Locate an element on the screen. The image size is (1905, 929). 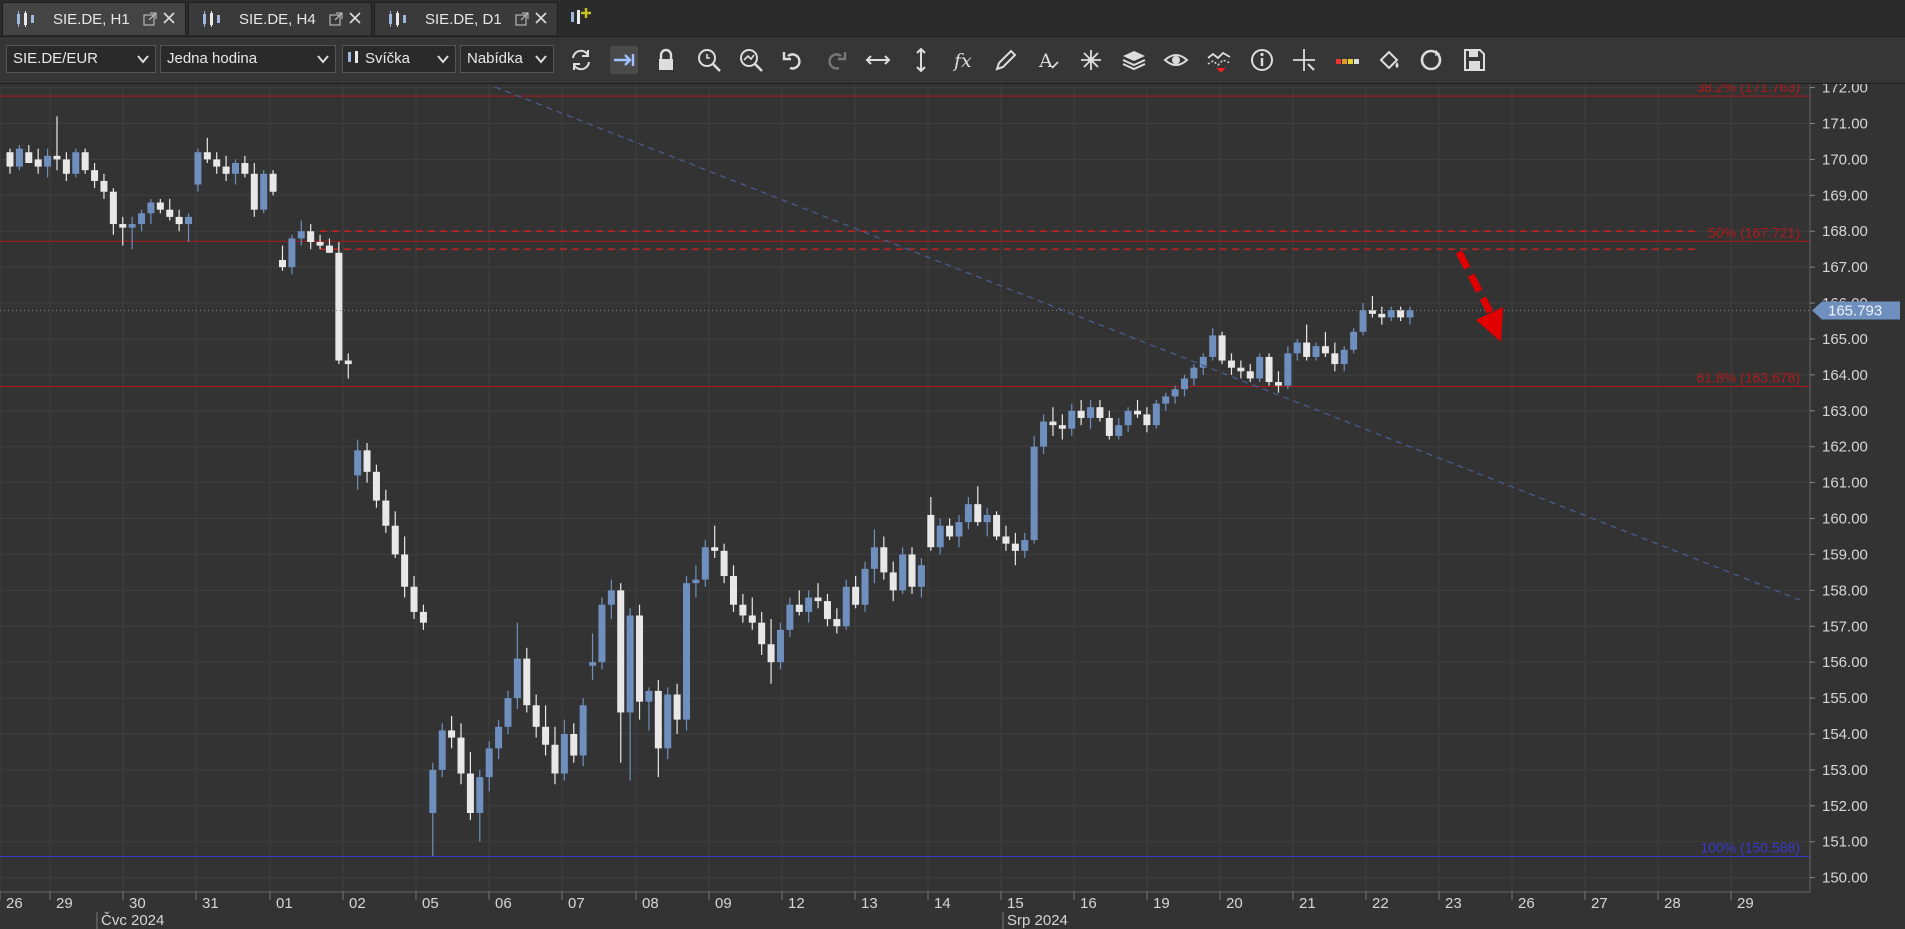
add-chart-icon is located at coordinates (580, 17).